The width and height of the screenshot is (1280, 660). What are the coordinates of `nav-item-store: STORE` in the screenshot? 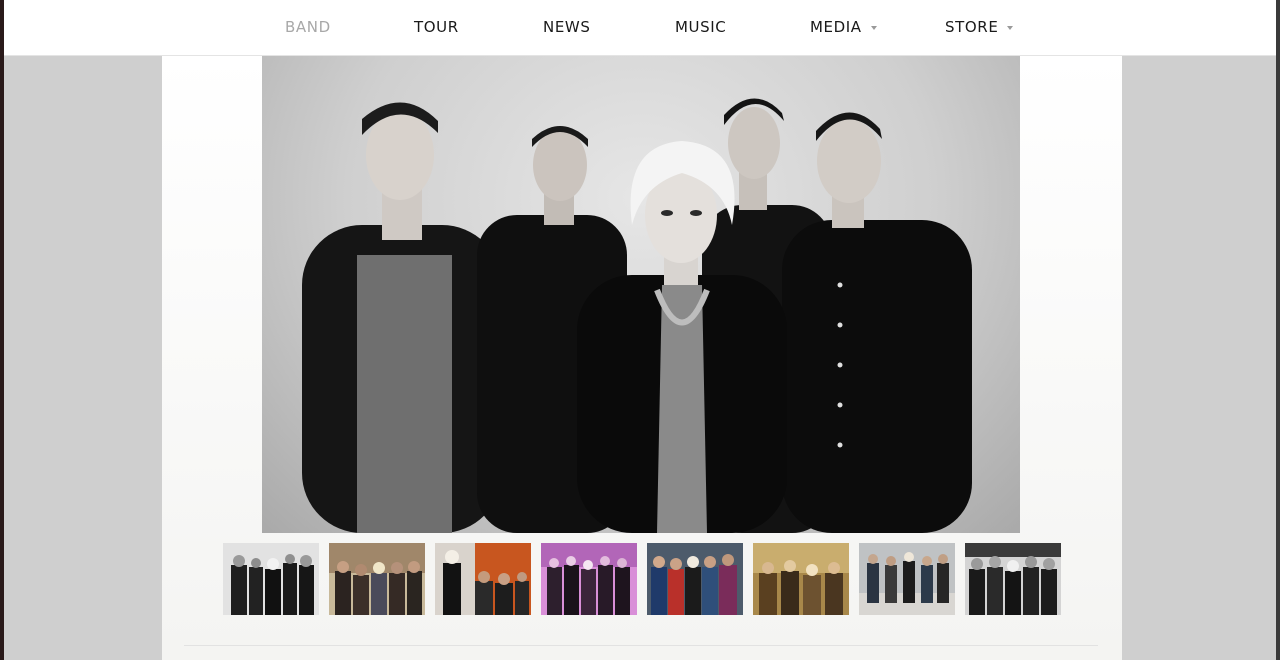 It's located at (979, 27).